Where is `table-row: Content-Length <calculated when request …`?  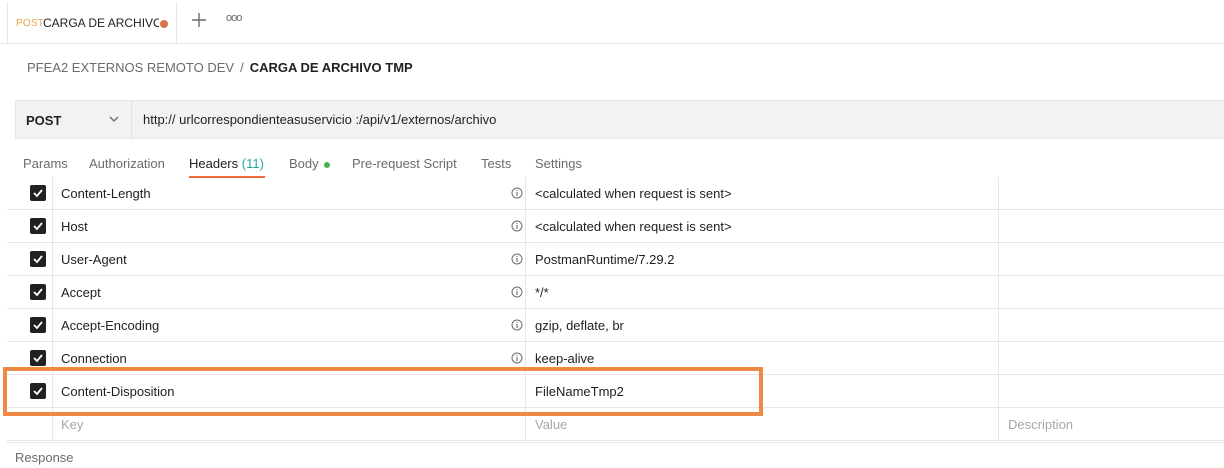
table-row: Content-Length <calculated when request … is located at coordinates (615, 193).